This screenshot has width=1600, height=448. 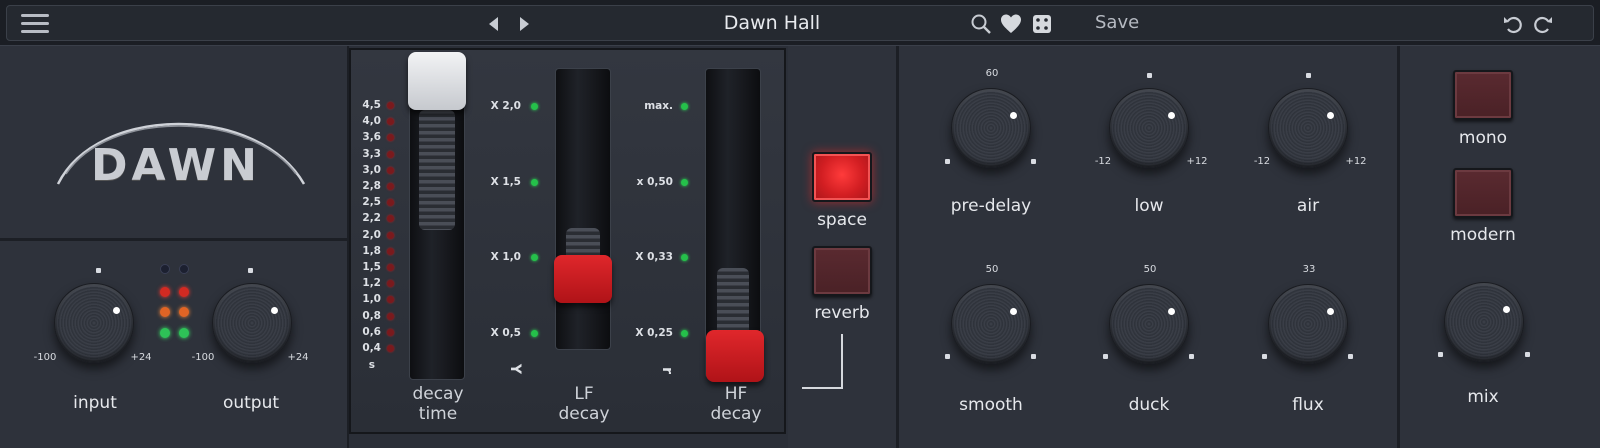 What do you see at coordinates (437, 170) in the screenshot?
I see `decay-time-fader-stem` at bounding box center [437, 170].